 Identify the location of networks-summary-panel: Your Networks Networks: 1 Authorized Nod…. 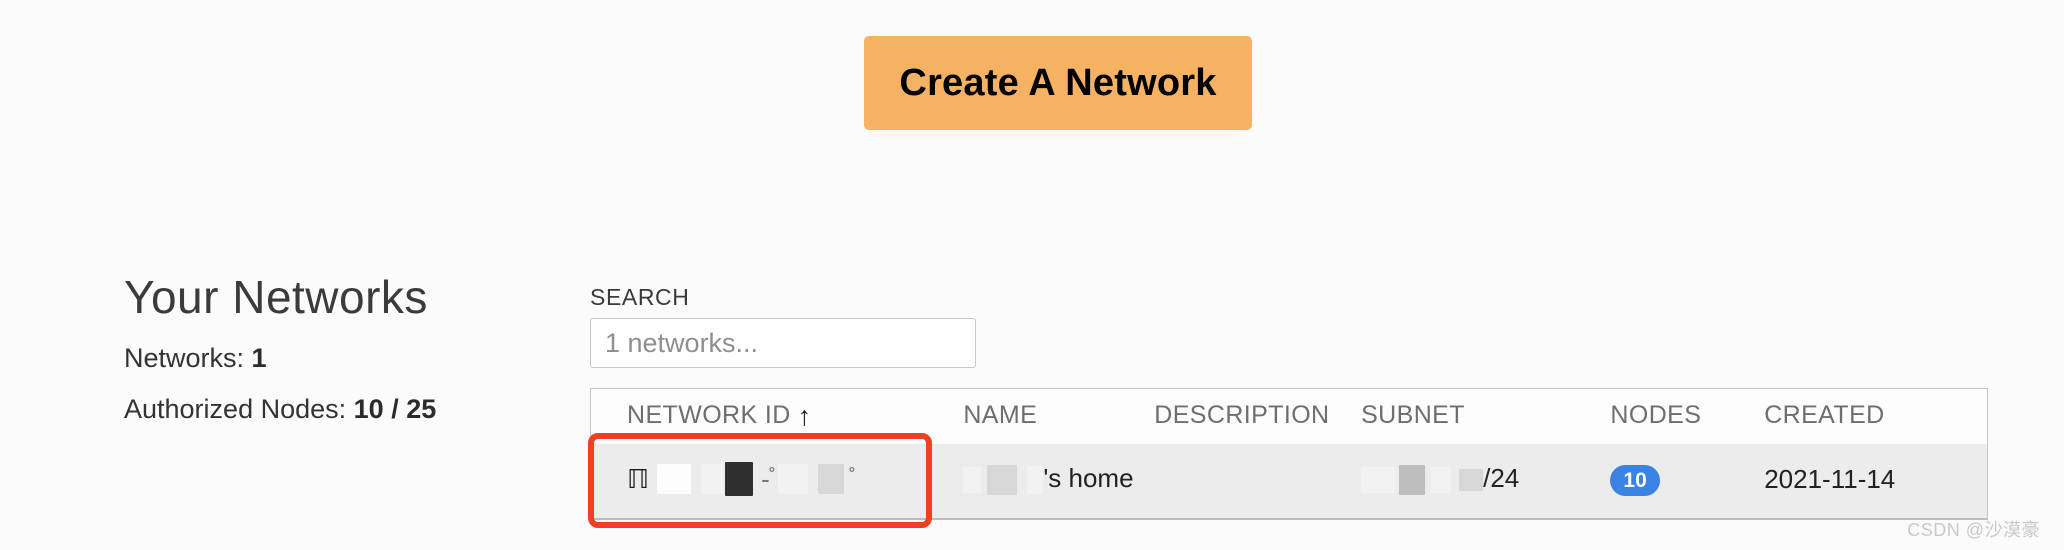
(334, 348).